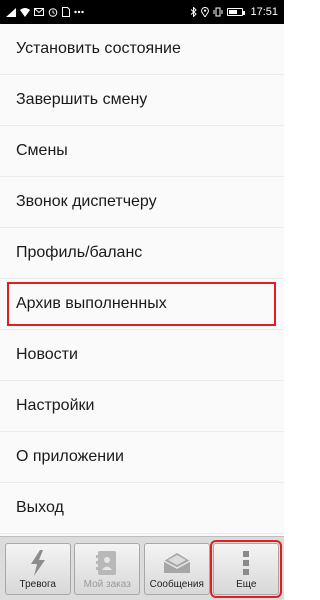 The height and width of the screenshot is (600, 320). I want to click on alarm-button-label: Тревога, so click(37, 584).